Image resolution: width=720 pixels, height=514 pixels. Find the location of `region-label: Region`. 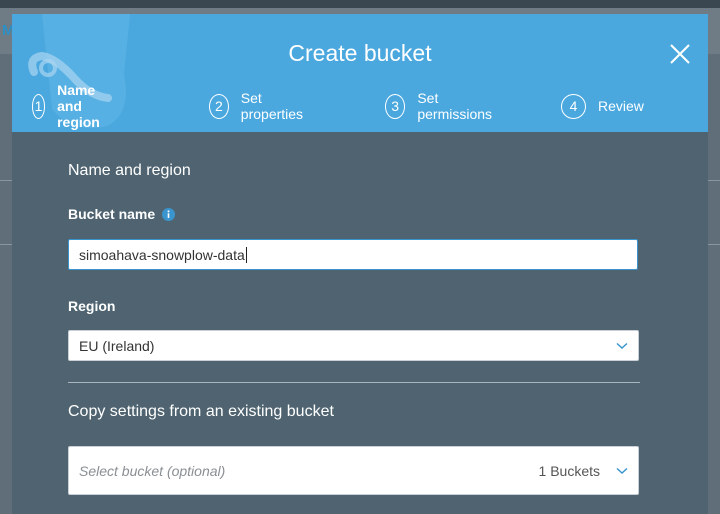

region-label: Region is located at coordinates (92, 306).